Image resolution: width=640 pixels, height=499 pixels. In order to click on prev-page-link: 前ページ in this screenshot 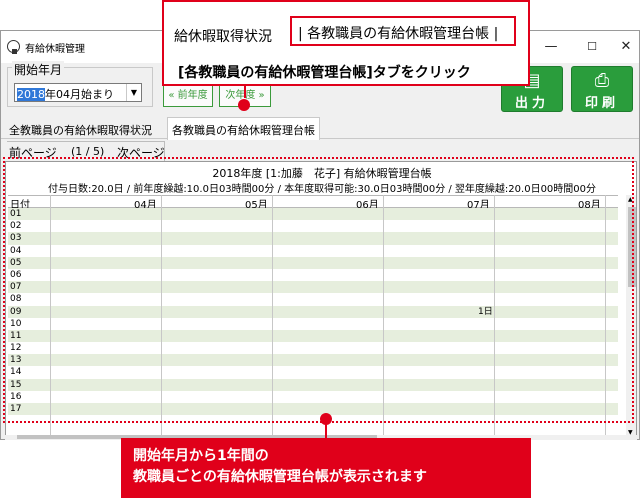, I will do `click(33, 152)`.